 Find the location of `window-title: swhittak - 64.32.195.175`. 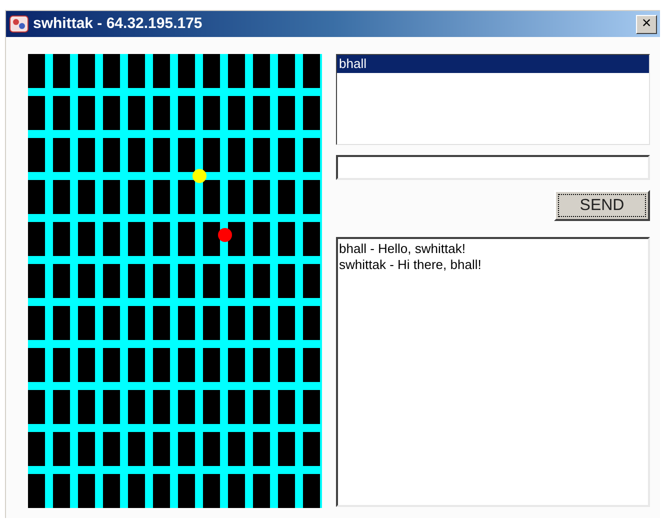

window-title: swhittak - 64.32.195.175 is located at coordinates (117, 24).